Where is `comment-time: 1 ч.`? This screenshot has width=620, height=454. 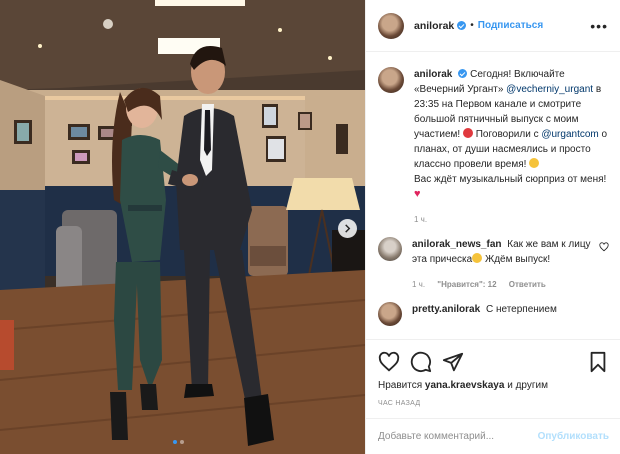 comment-time: 1 ч. is located at coordinates (418, 284).